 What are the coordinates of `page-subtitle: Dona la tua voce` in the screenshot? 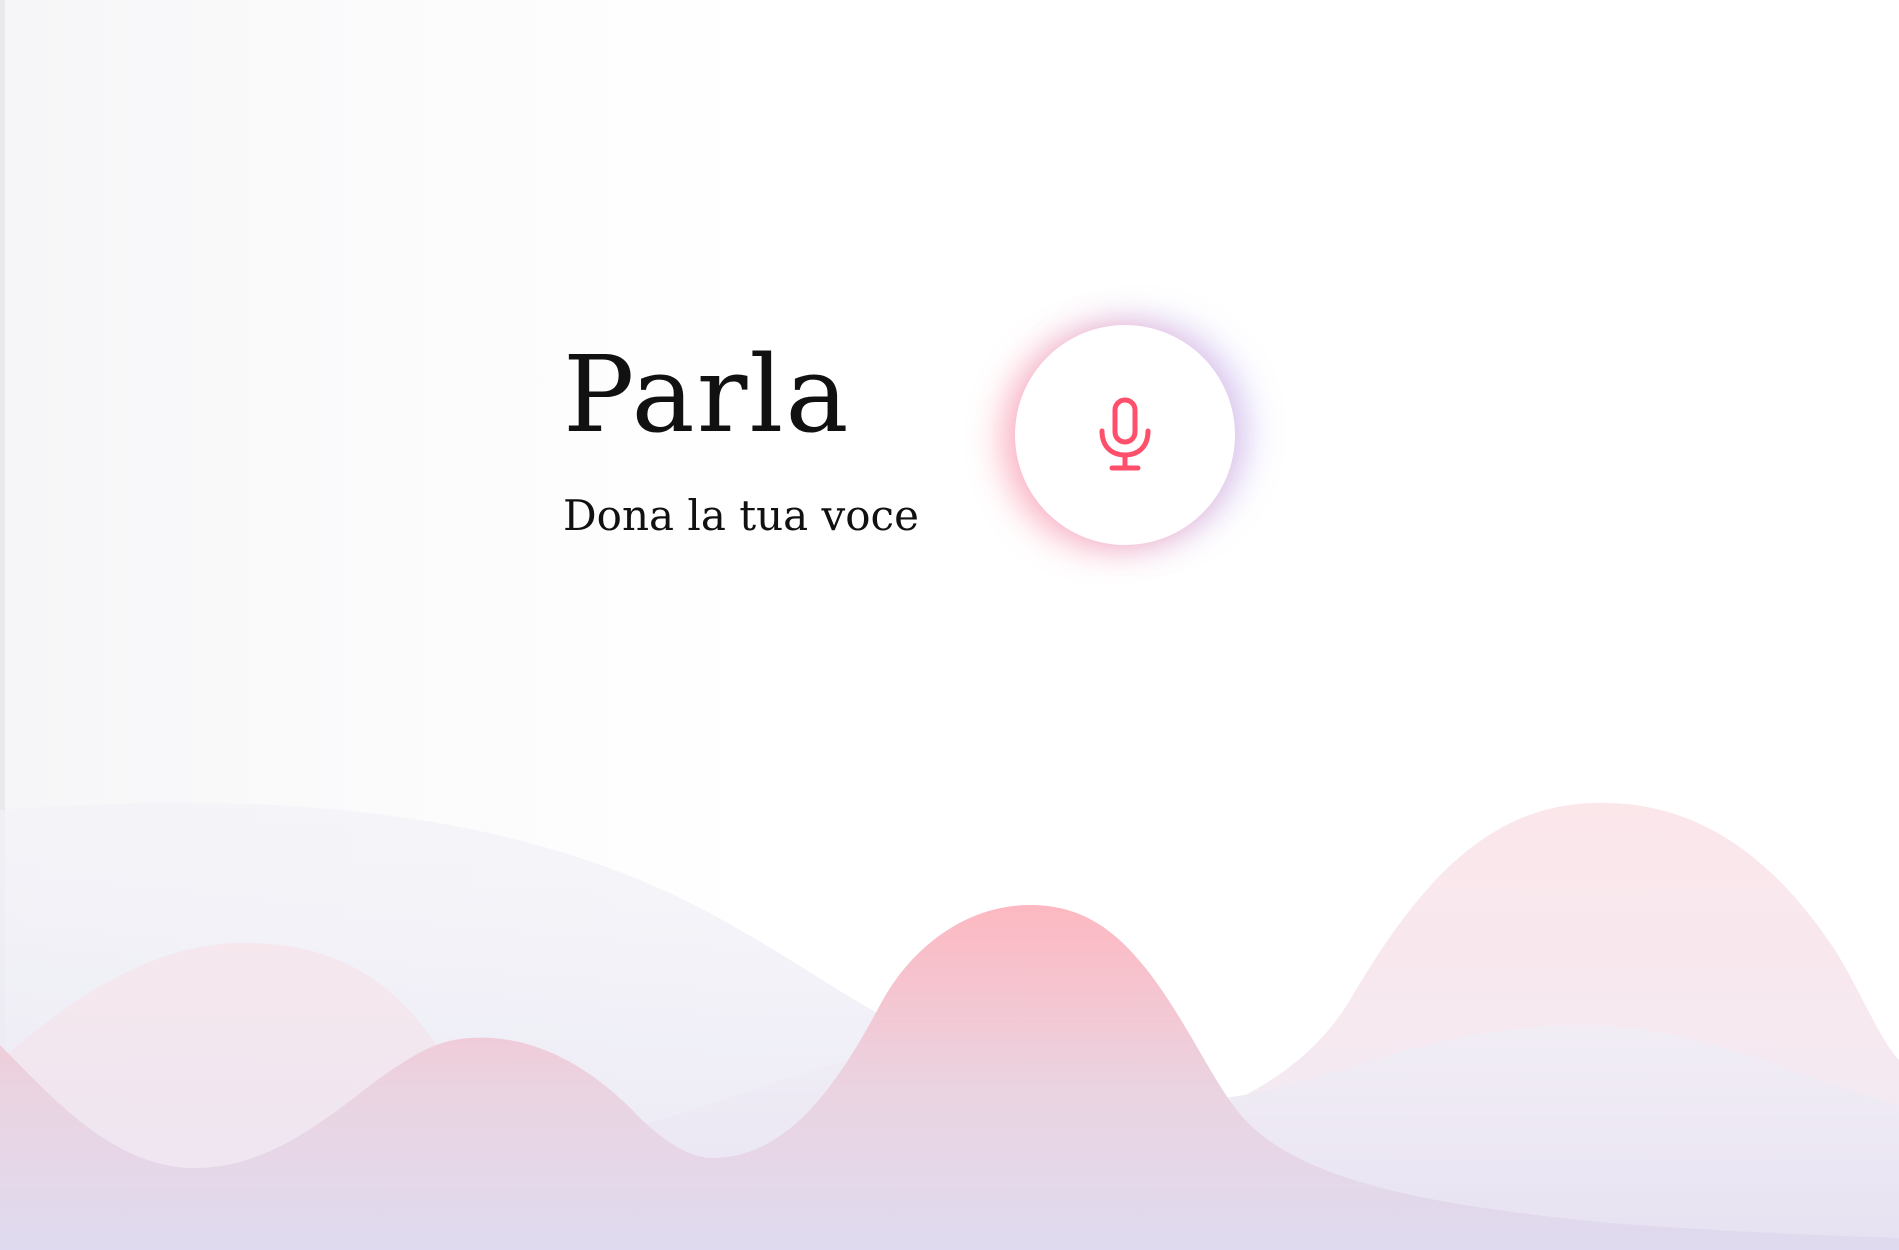 It's located at (741, 515).